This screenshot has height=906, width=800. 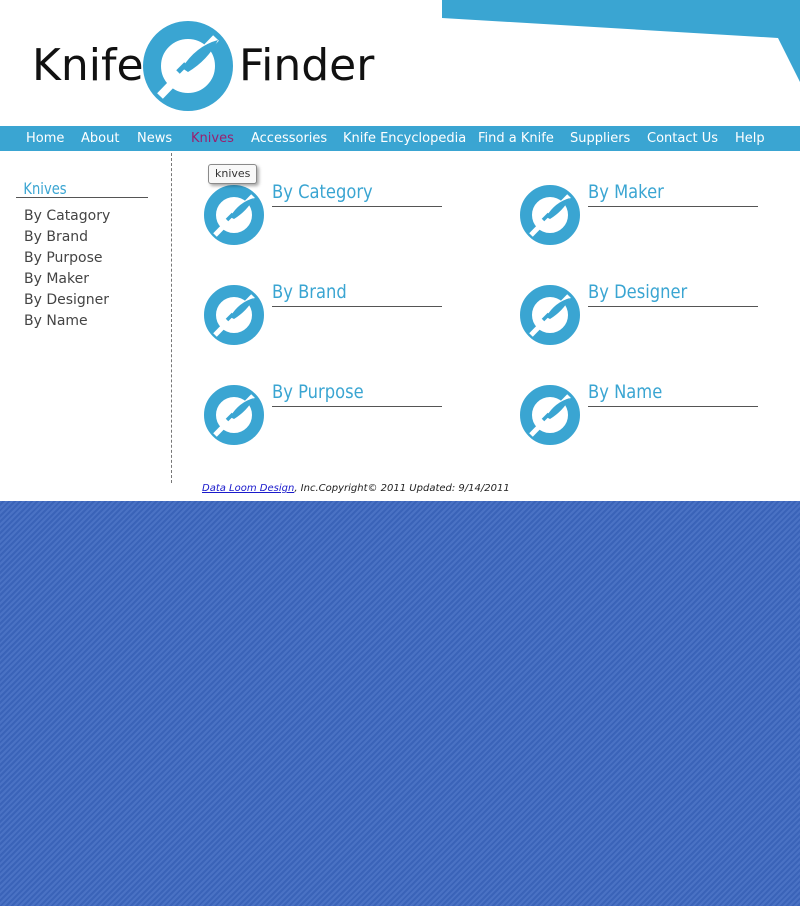 I want to click on tile-by-name: By Name, so click(x=639, y=415).